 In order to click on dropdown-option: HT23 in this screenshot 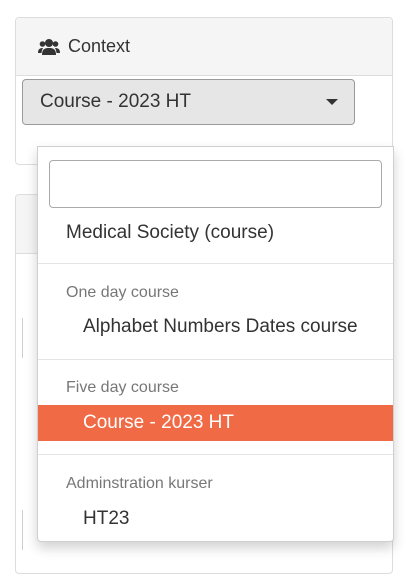, I will do `click(215, 519)`.